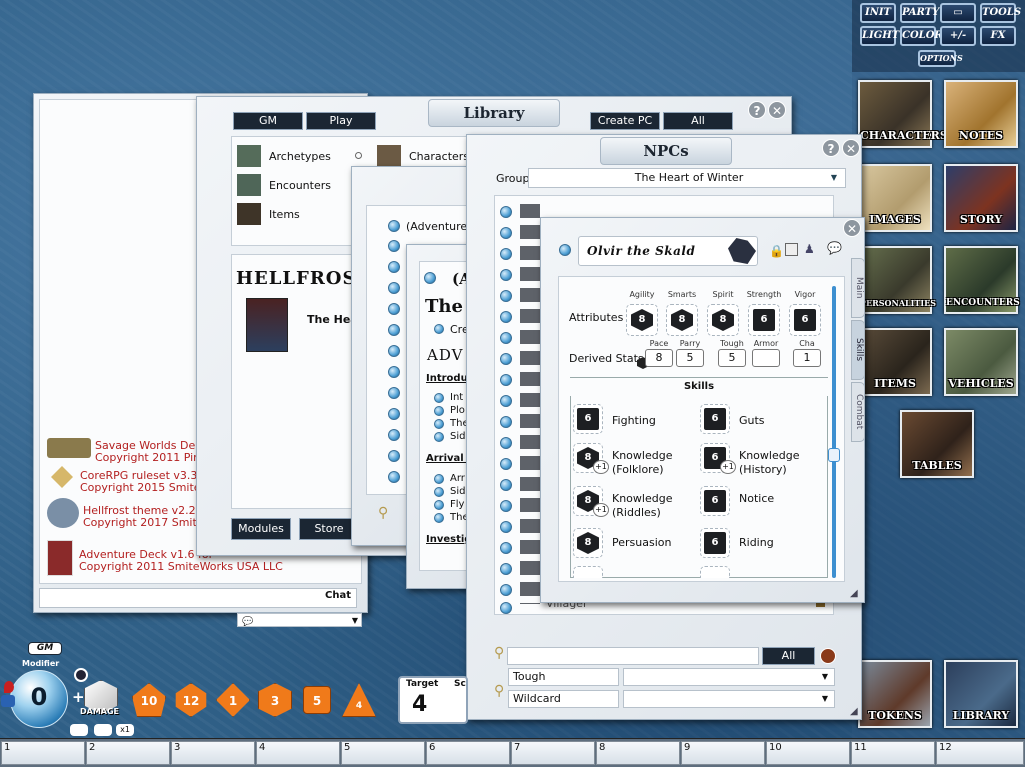  What do you see at coordinates (732, 358) in the screenshot?
I see `tough-value: 5` at bounding box center [732, 358].